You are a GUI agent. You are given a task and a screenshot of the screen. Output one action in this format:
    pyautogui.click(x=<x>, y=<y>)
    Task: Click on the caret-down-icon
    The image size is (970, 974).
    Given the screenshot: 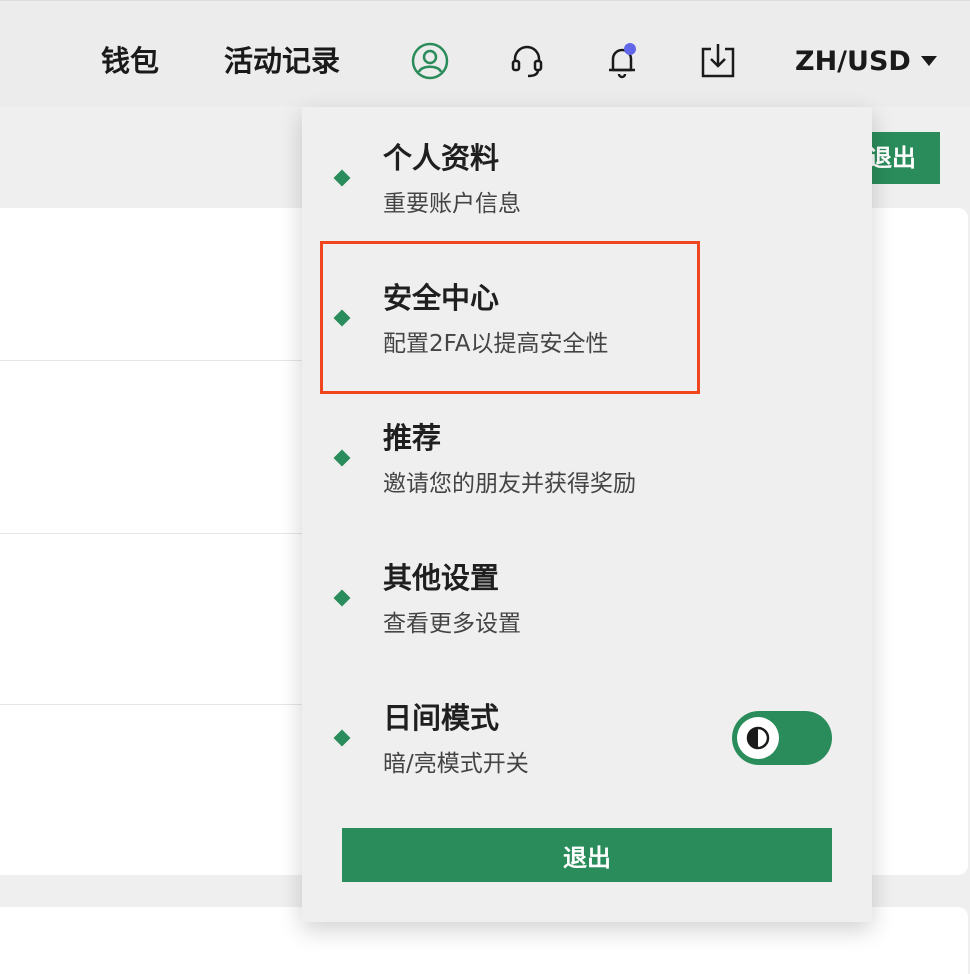 What is the action you would take?
    pyautogui.click(x=928, y=61)
    